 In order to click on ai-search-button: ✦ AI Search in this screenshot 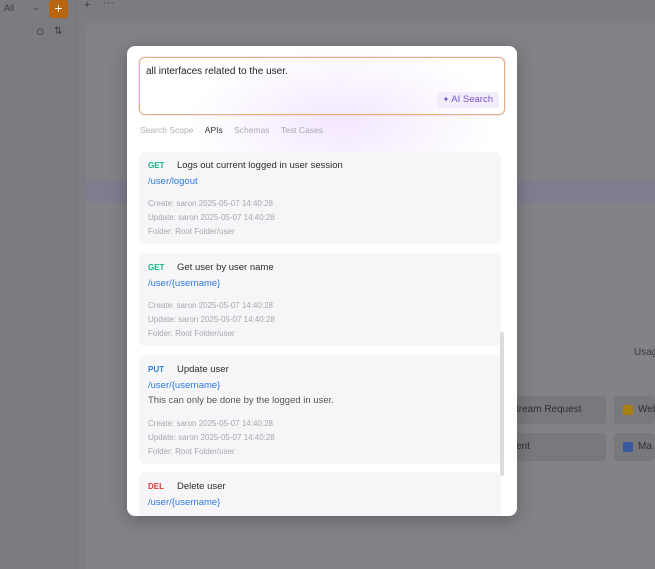, I will do `click(467, 100)`.